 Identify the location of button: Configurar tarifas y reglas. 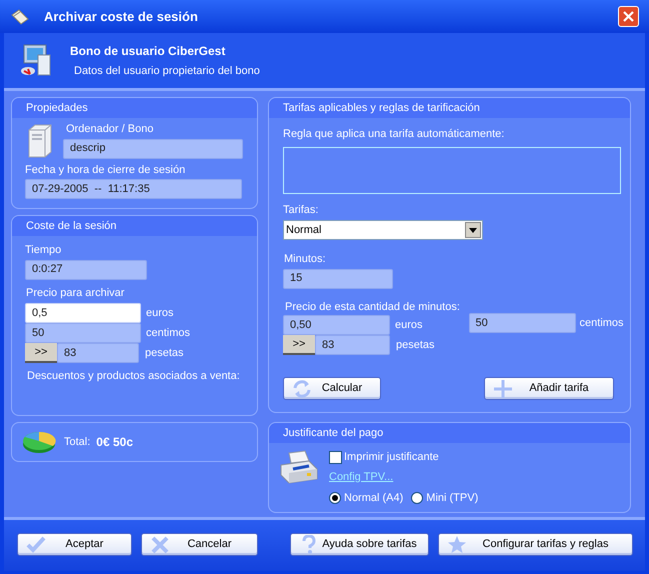
(535, 544).